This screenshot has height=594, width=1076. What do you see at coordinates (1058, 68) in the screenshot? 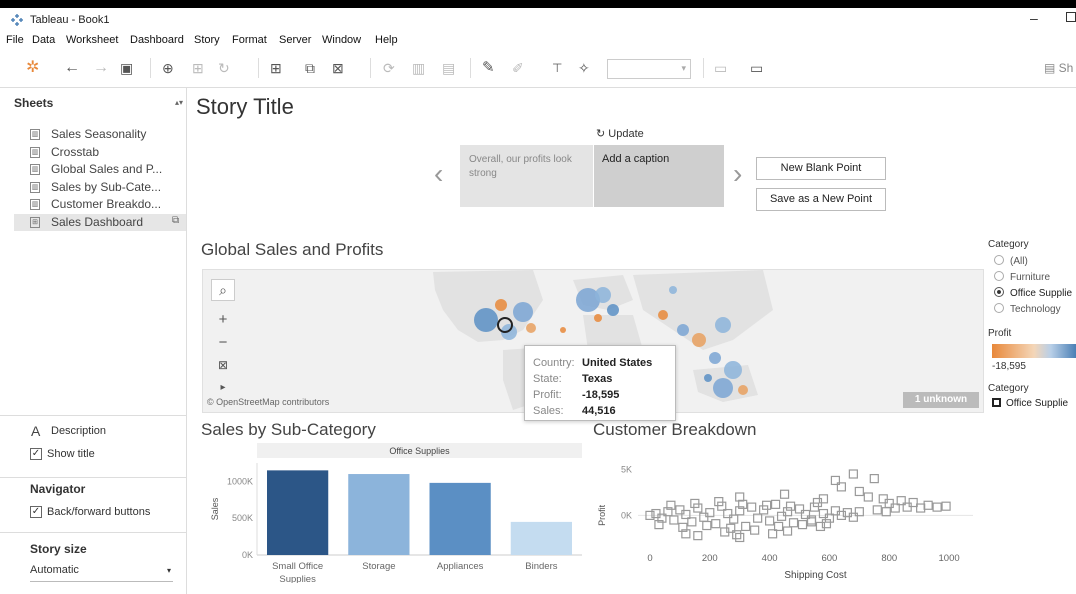
I see `show-me-button: ▤ Sh` at bounding box center [1058, 68].